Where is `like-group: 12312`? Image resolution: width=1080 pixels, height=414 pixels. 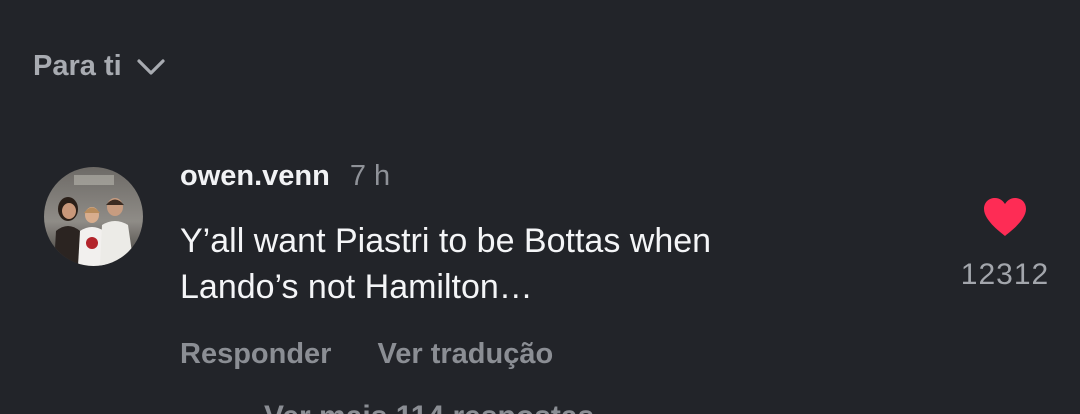 like-group: 12312 is located at coordinates (1005, 244).